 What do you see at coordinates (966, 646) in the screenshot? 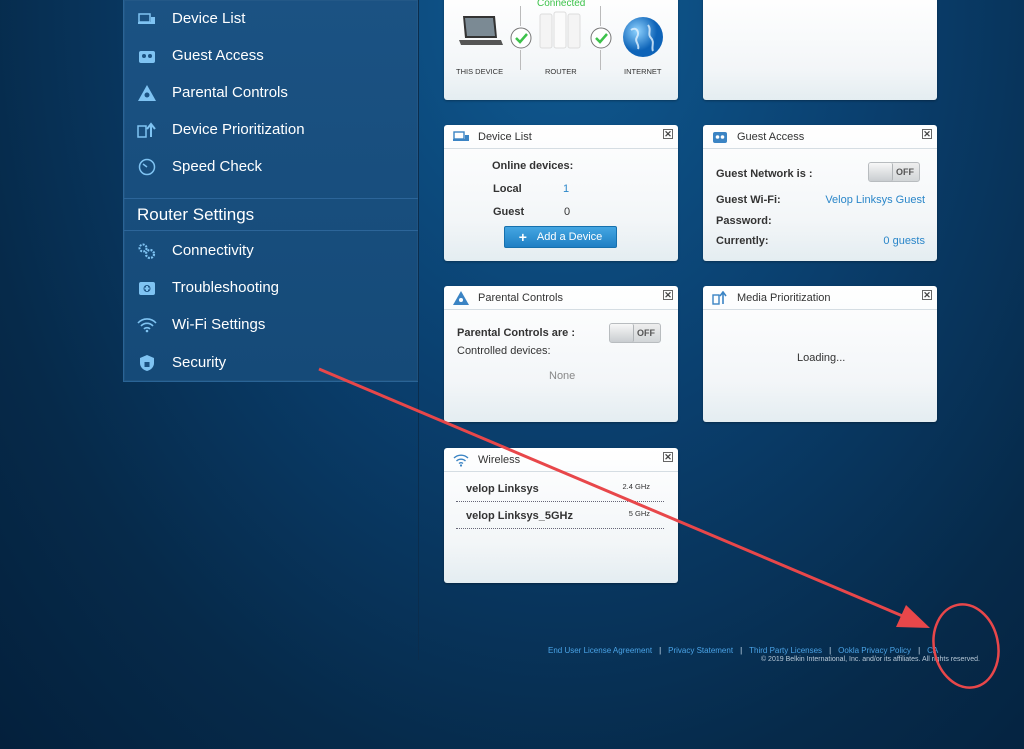
I see `annotation-circle` at bounding box center [966, 646].